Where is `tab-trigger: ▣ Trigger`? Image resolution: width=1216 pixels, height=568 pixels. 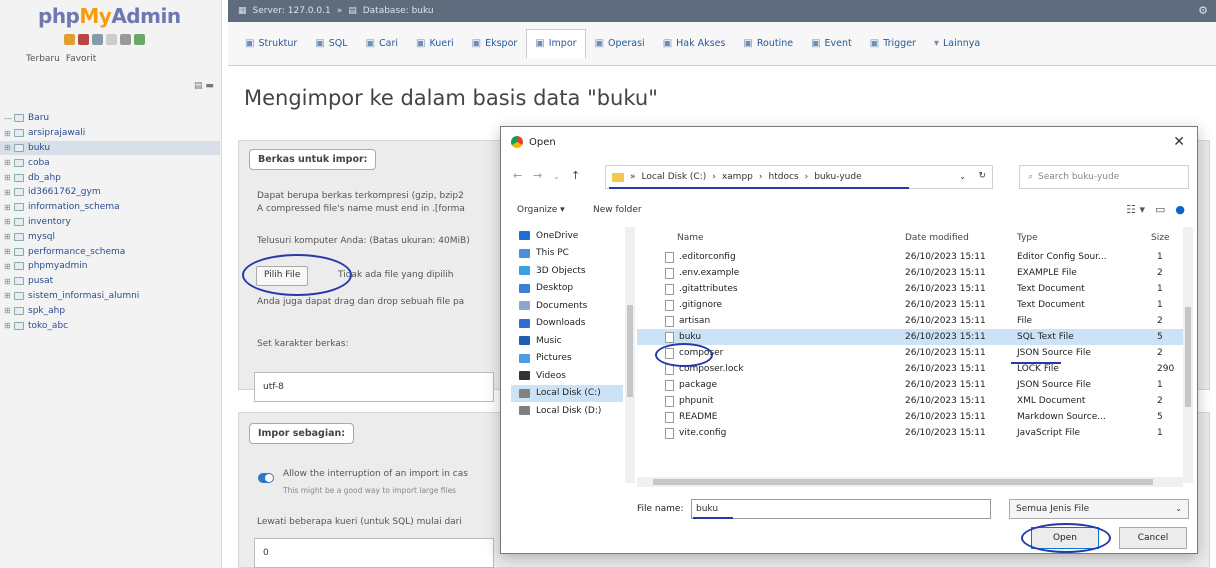
tab-trigger: ▣ Trigger is located at coordinates (893, 44).